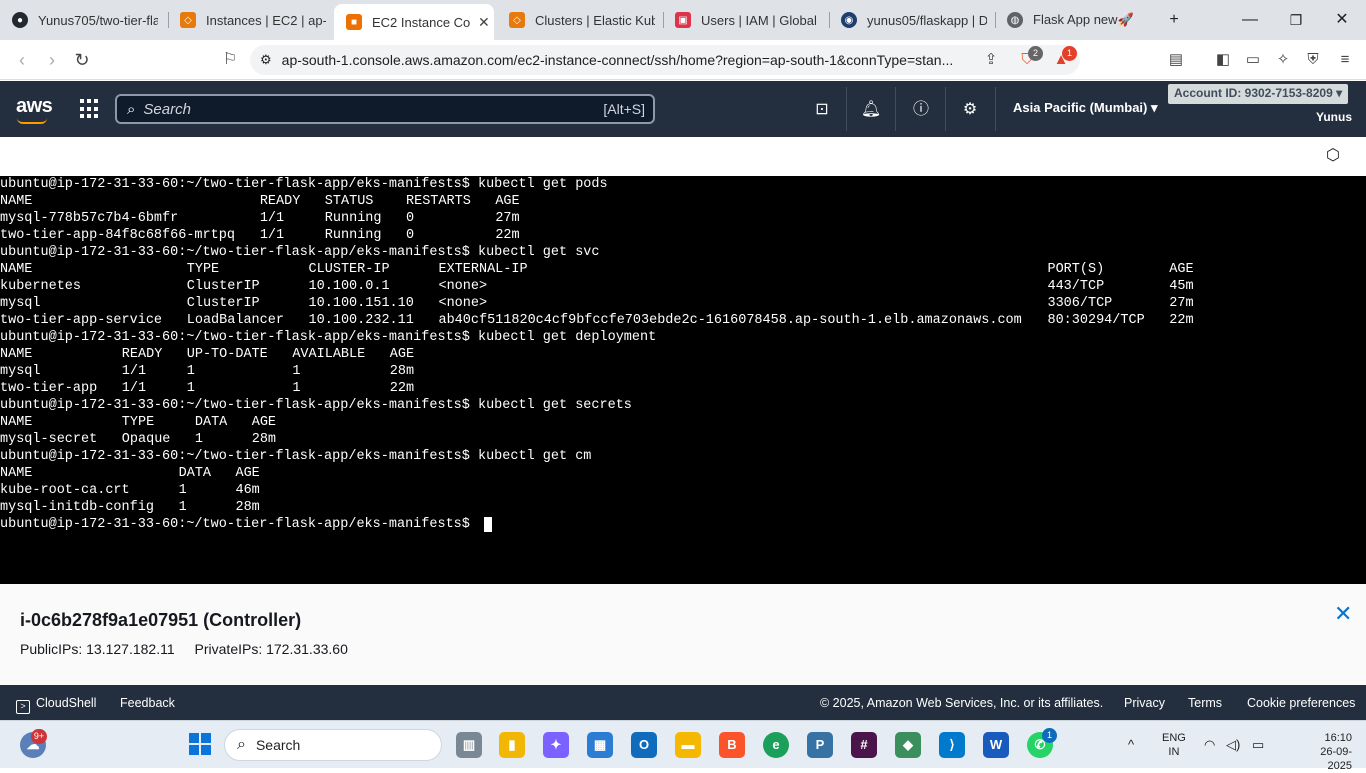 The image size is (1366, 773). What do you see at coordinates (1076, 286) in the screenshot?
I see `terminal-text: 443/TCP` at bounding box center [1076, 286].